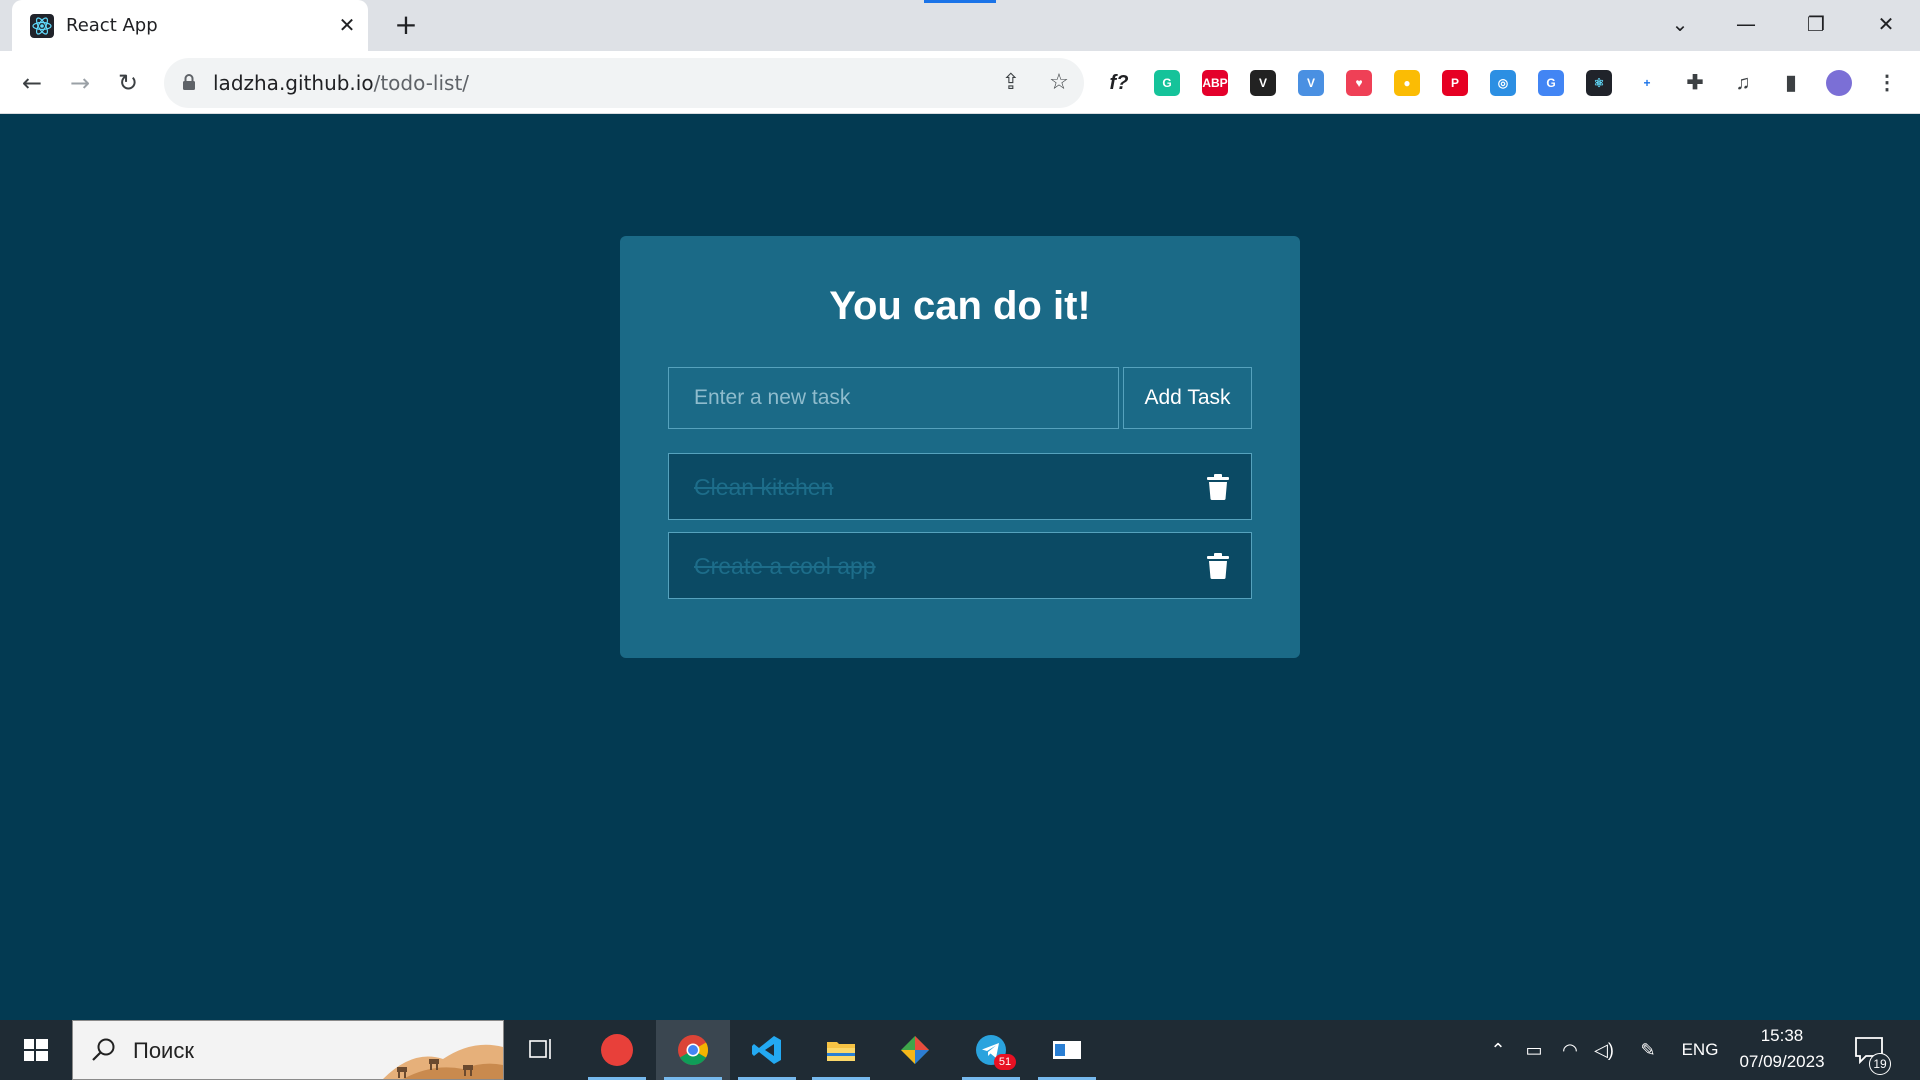 The image size is (1920, 1080). I want to click on volume-icon: ◁), so click(1604, 1050).